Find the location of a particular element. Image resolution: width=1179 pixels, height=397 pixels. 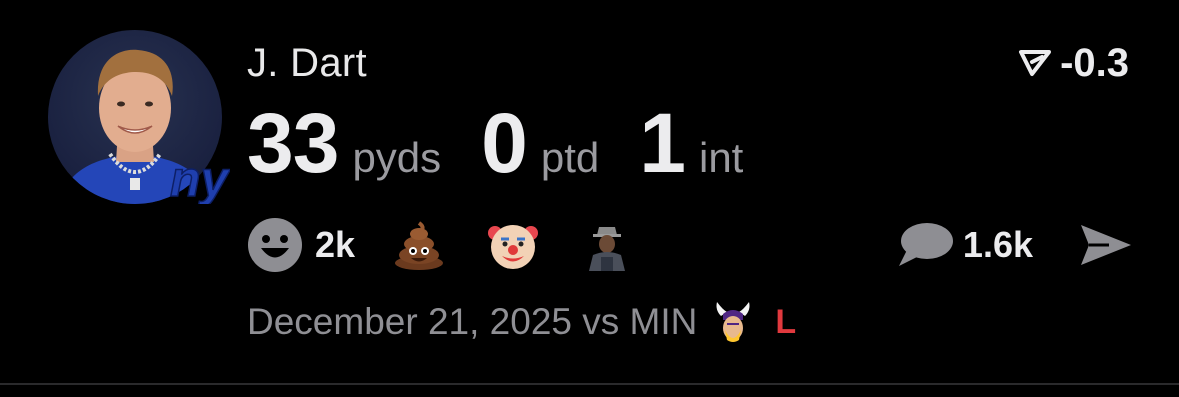

comment-count: 1.6k is located at coordinates (997, 244).